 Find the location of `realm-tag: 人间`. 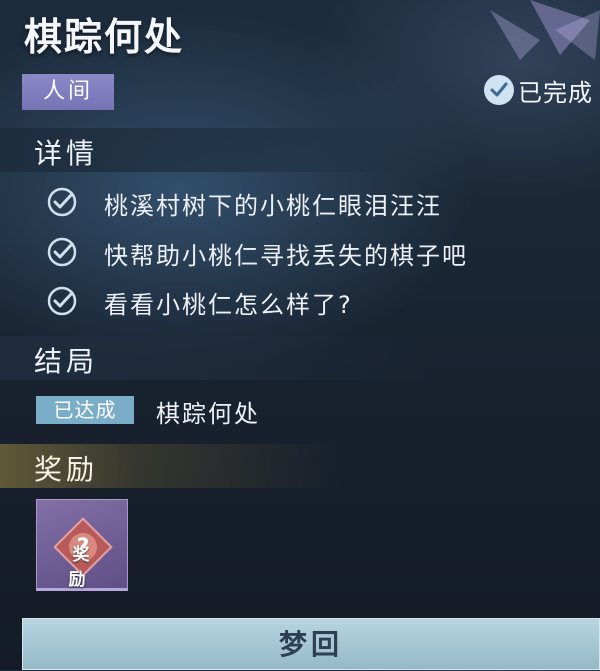

realm-tag: 人间 is located at coordinates (68, 92).